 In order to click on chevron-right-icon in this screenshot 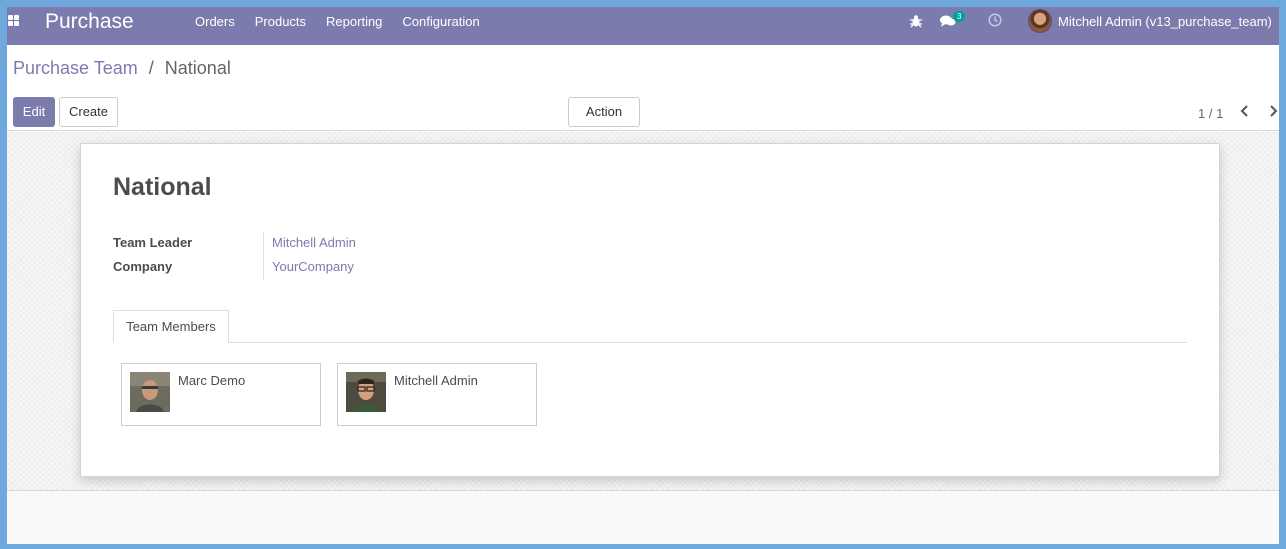, I will do `click(1271, 111)`.